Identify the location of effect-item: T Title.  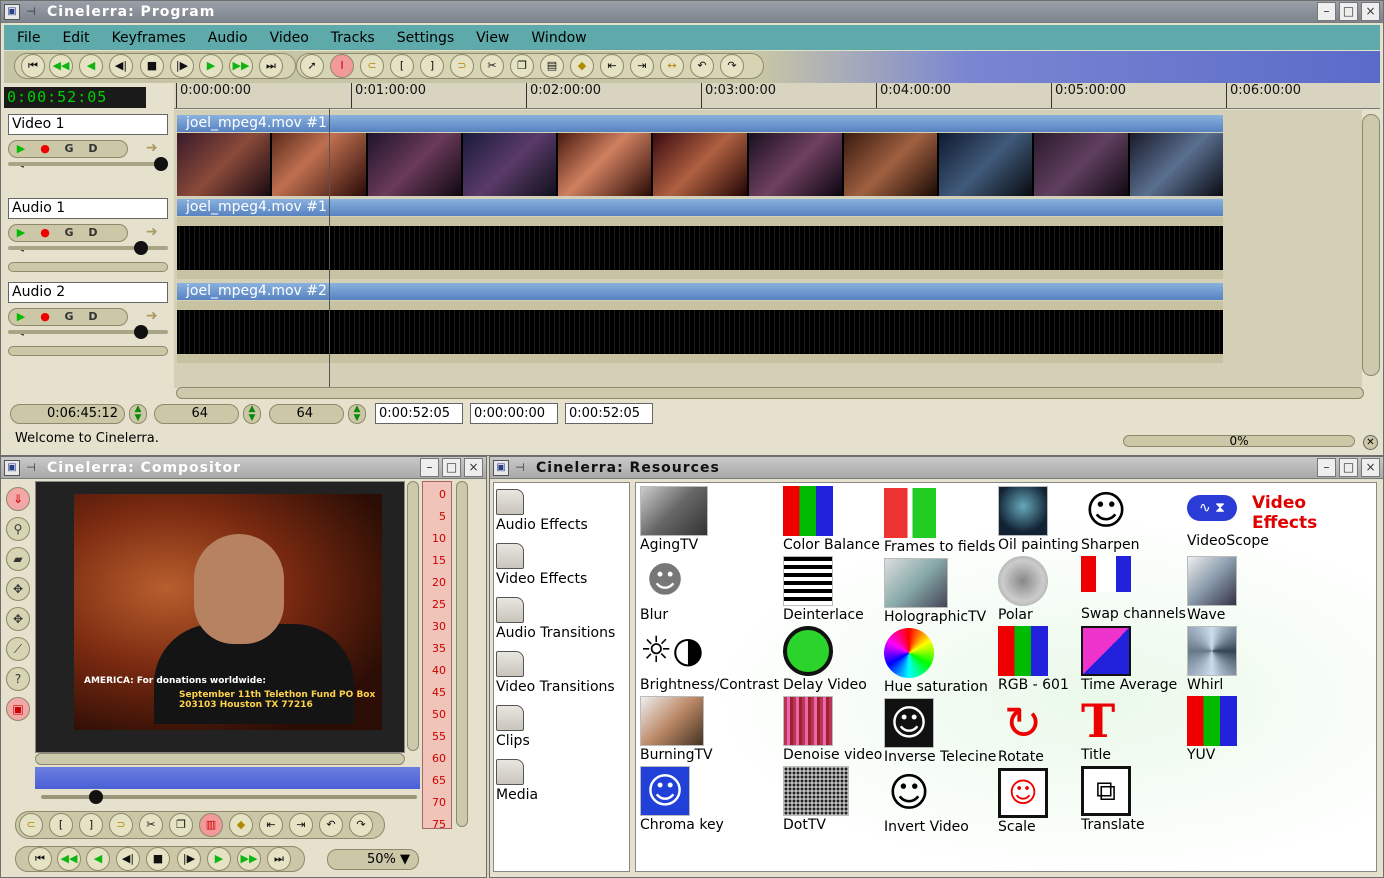
(1131, 729).